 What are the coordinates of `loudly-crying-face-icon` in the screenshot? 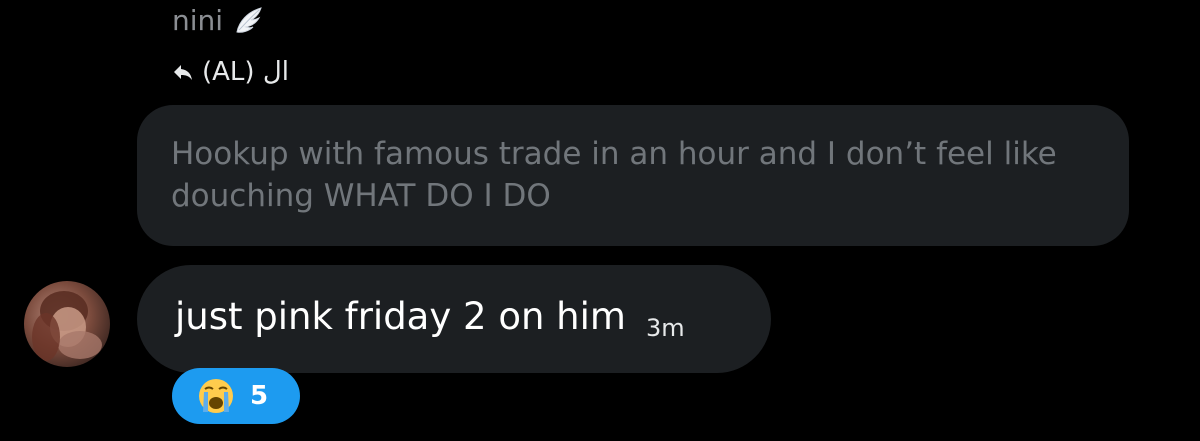 It's located at (216, 396).